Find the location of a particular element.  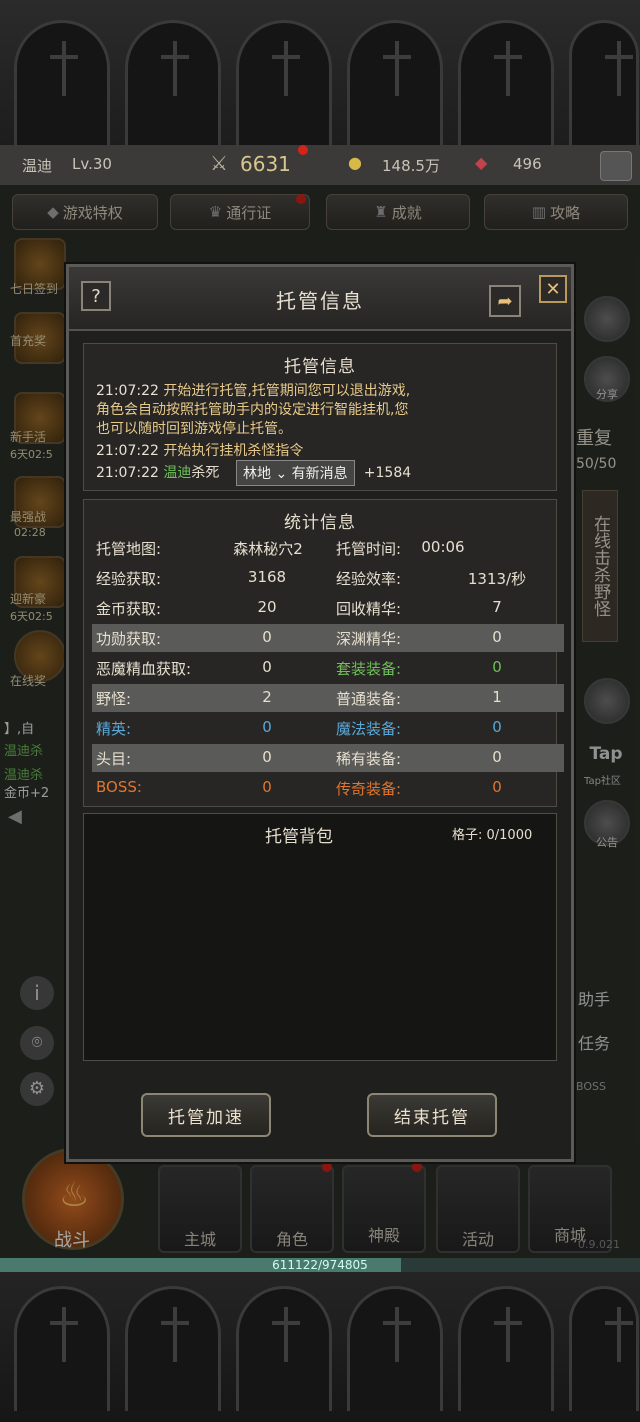

log-title: 托管信息 is located at coordinates (320, 367).